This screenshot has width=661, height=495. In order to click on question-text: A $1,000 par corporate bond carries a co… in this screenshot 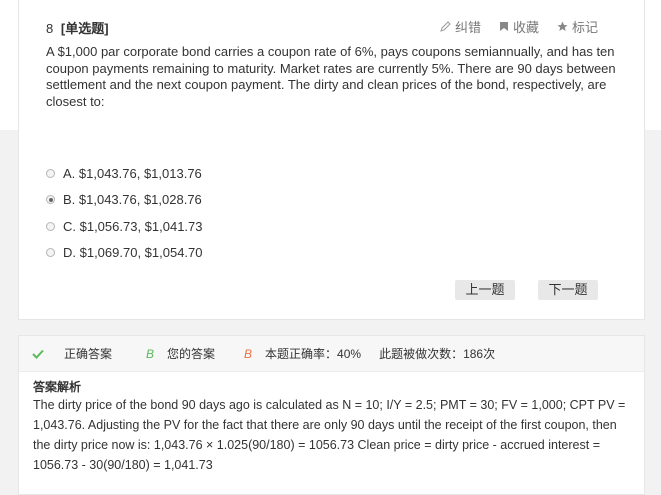, I will do `click(331, 76)`.